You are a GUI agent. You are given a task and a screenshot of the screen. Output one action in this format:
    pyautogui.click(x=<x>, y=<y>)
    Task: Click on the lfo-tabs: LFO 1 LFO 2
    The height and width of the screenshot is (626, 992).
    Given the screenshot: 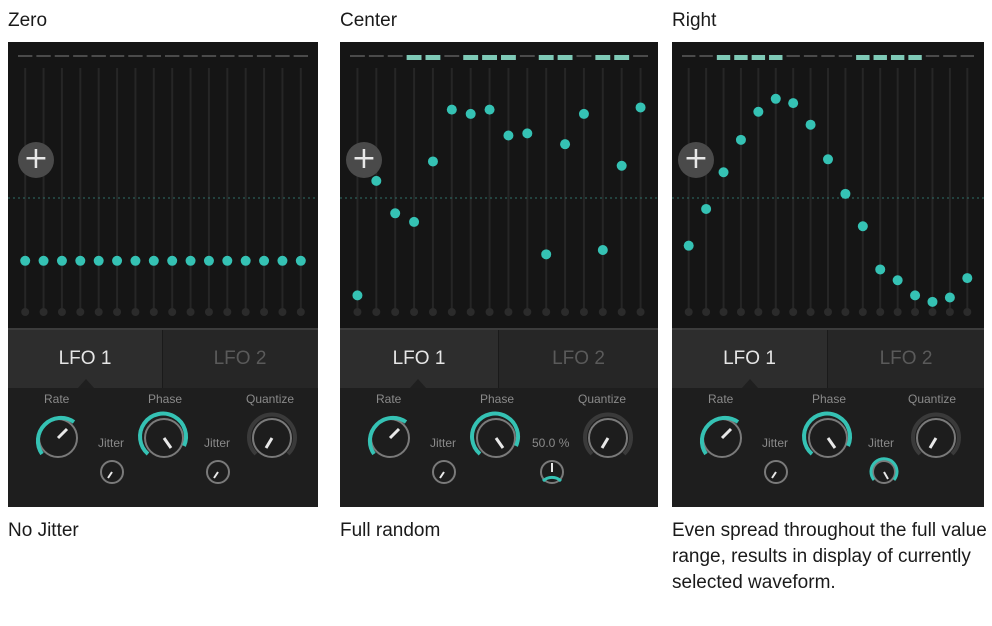 What is the action you would take?
    pyautogui.click(x=499, y=358)
    